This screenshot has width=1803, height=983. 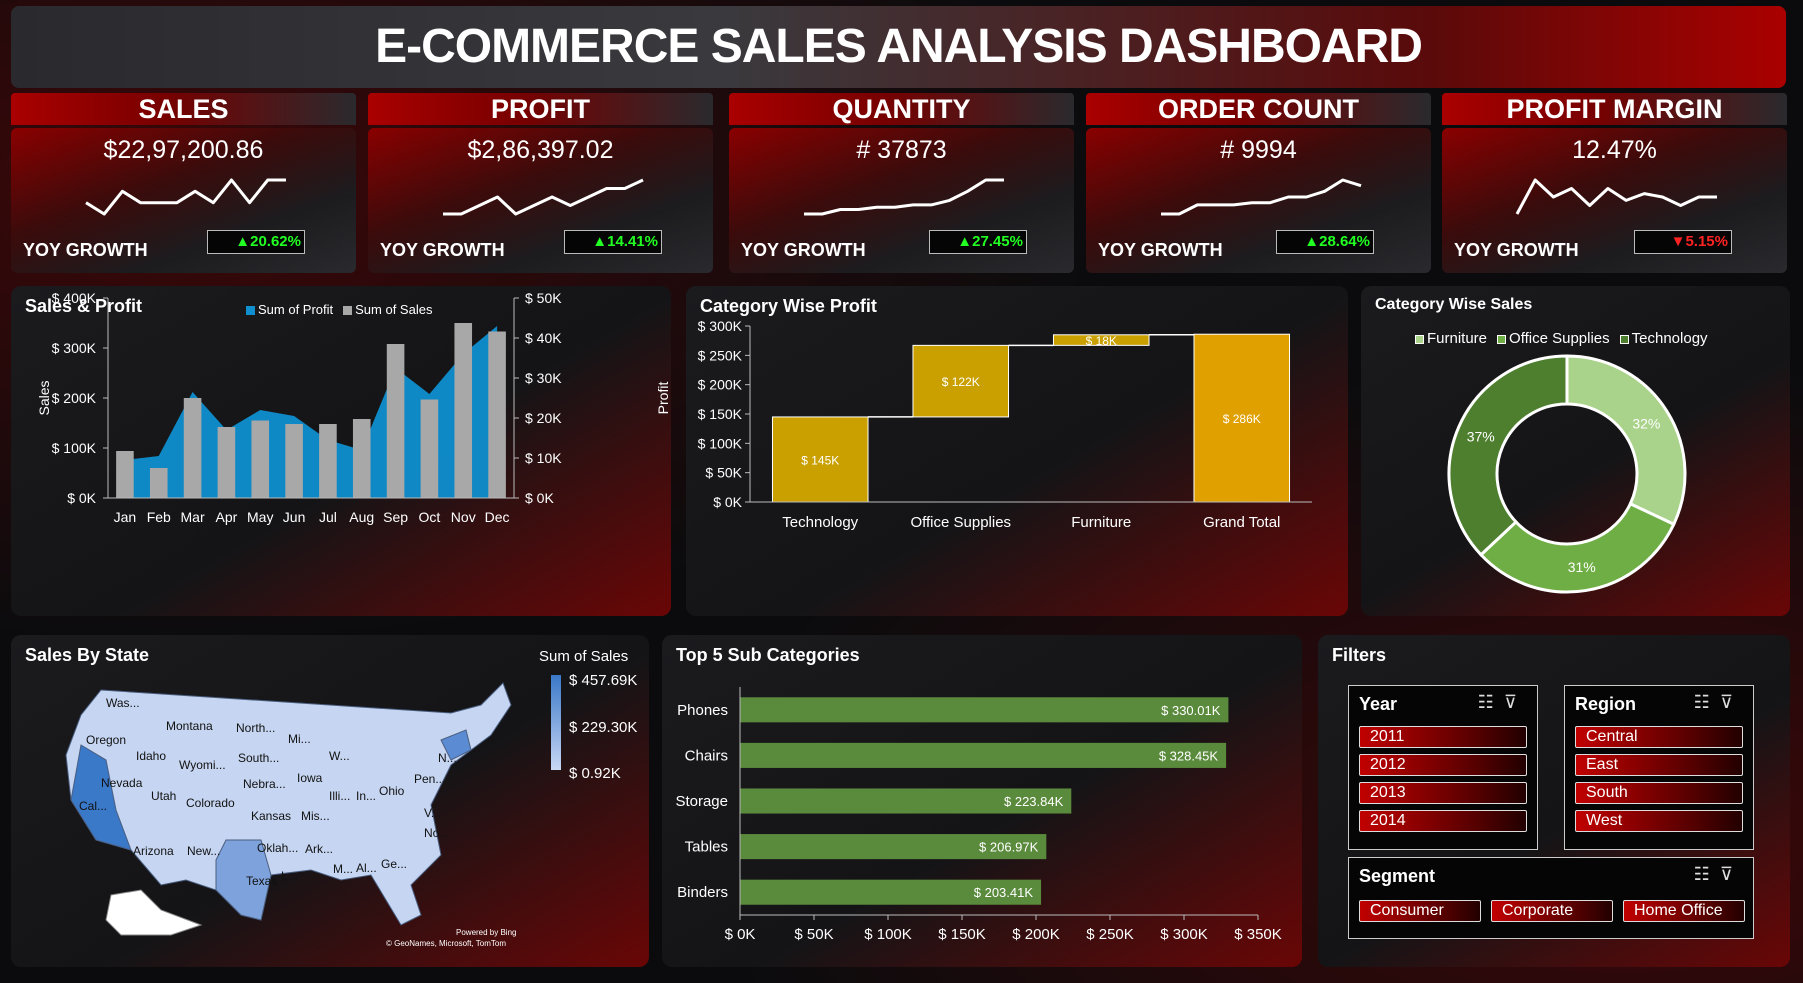 I want to click on x-tick-label: $ 0K, so click(x=740, y=934).